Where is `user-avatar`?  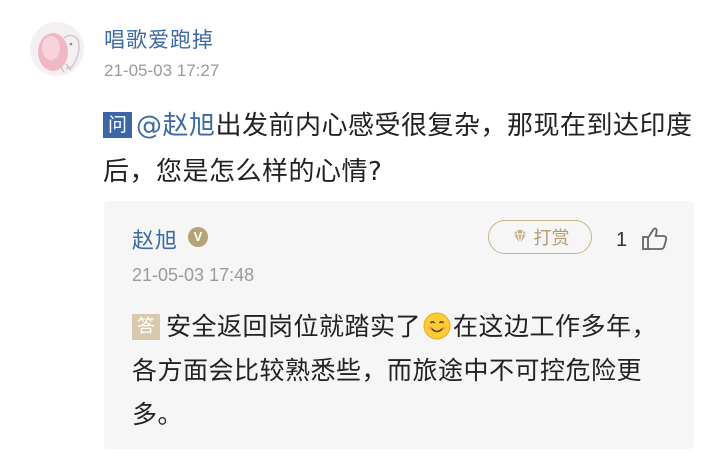
user-avatar is located at coordinates (57, 49).